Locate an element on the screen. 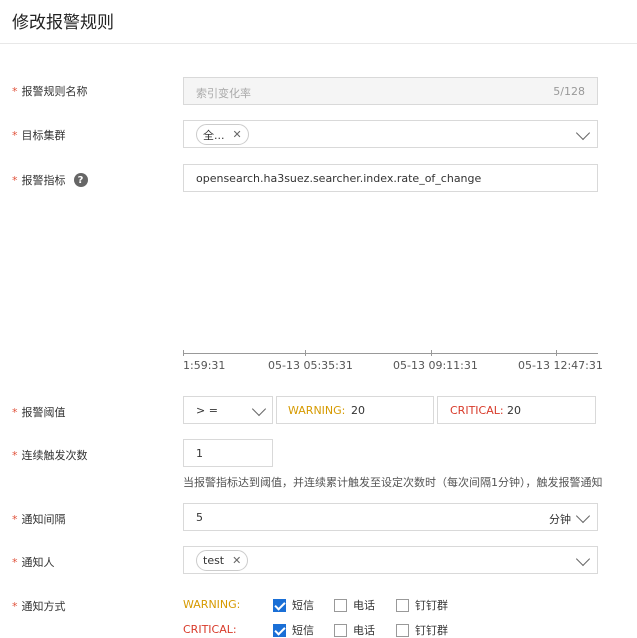 The height and width of the screenshot is (638, 637). axis-tick-label: 1:59:31 is located at coordinates (204, 365).